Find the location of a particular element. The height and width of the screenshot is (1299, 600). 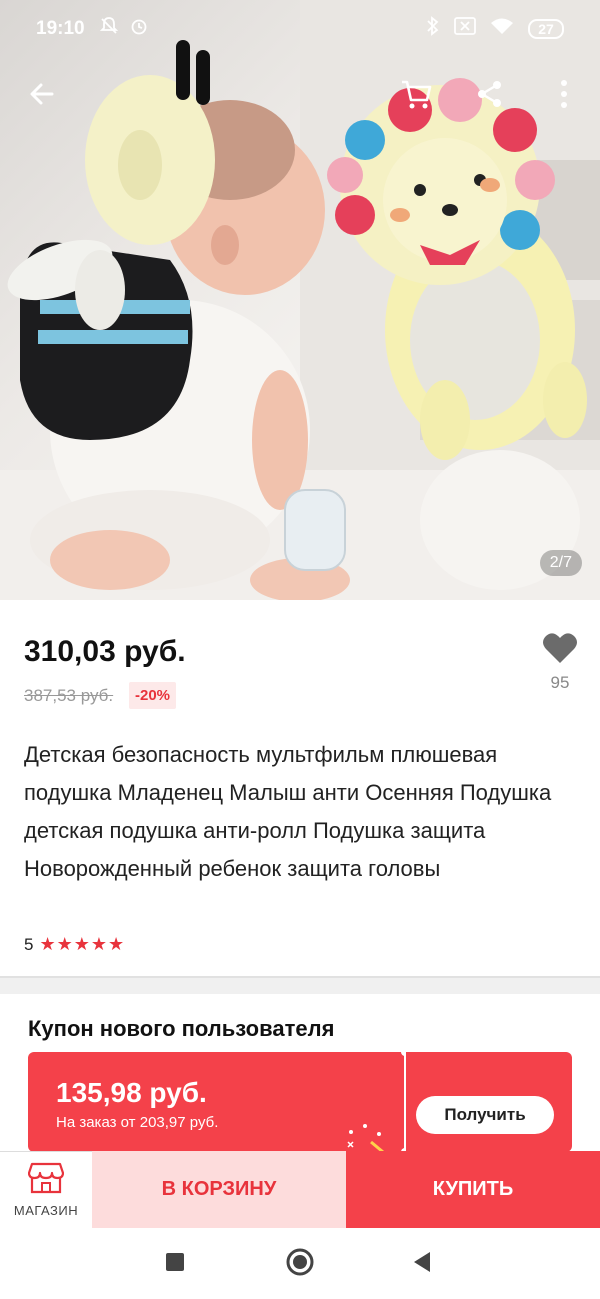

coupon-action-panel: Получить is located at coordinates (489, 1102).